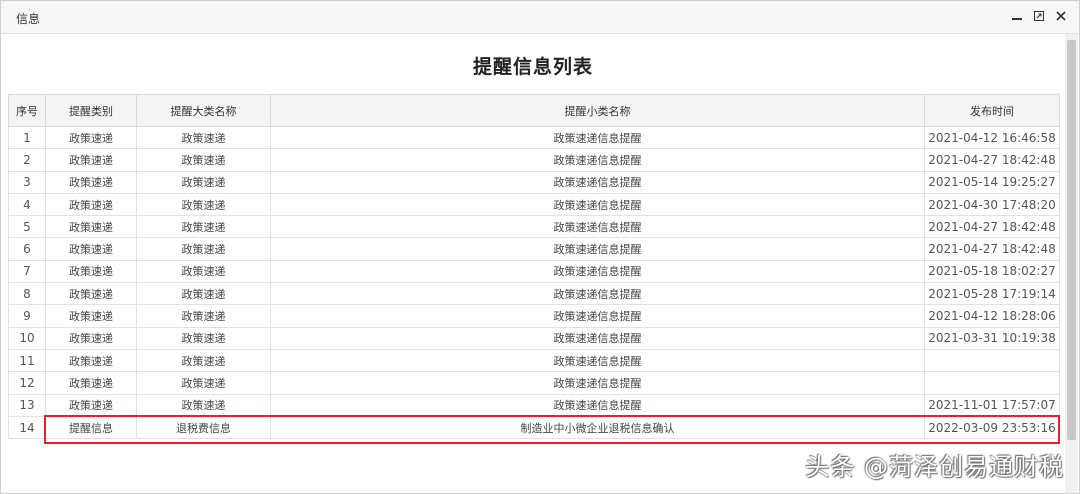 The width and height of the screenshot is (1080, 494). What do you see at coordinates (27, 204) in the screenshot?
I see `cell-index: 4` at bounding box center [27, 204].